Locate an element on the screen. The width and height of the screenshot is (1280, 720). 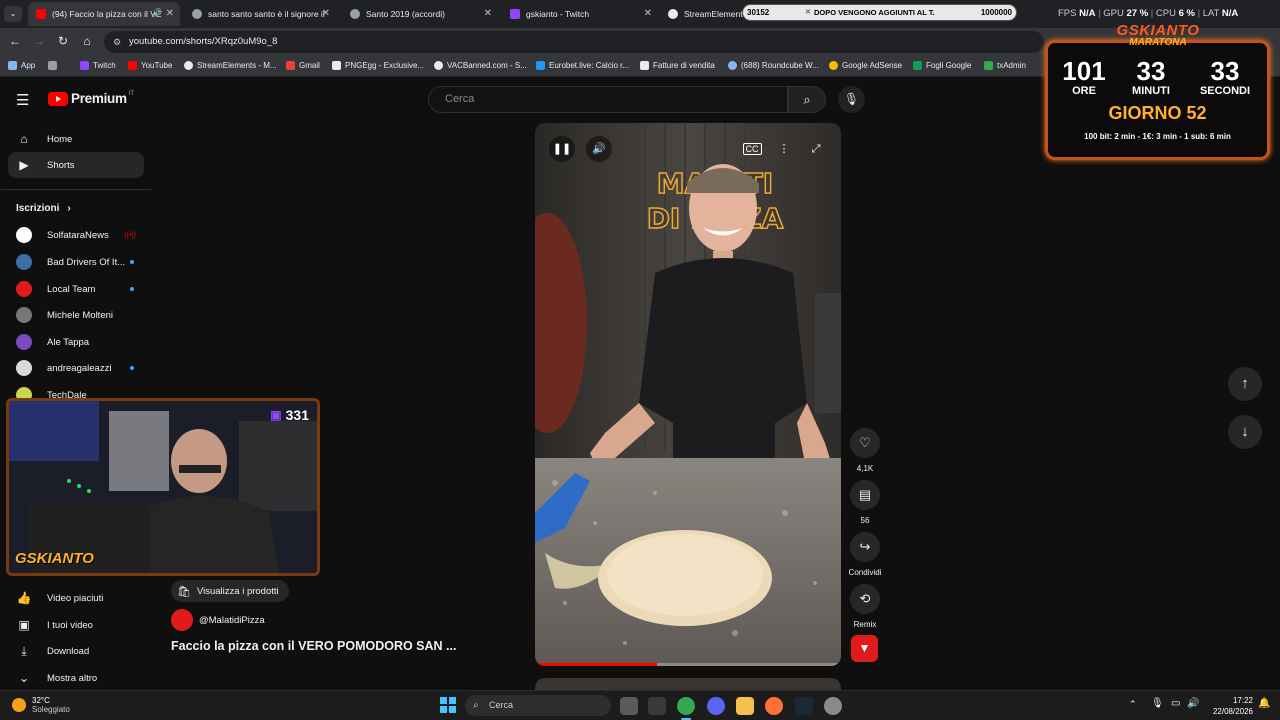
like-button: ♡ 4,1K is located at coordinates (865, 450).